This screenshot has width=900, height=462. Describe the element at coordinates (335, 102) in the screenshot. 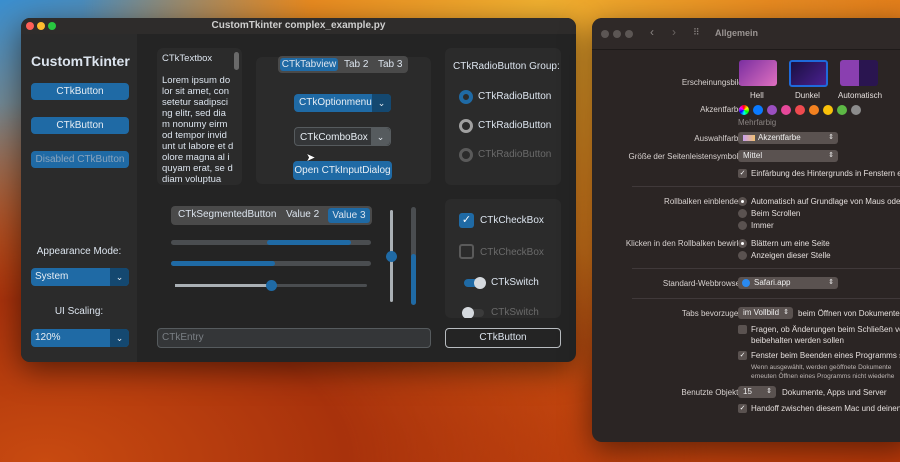

I see `option-menu-value: CTkOptionmenu` at that location.